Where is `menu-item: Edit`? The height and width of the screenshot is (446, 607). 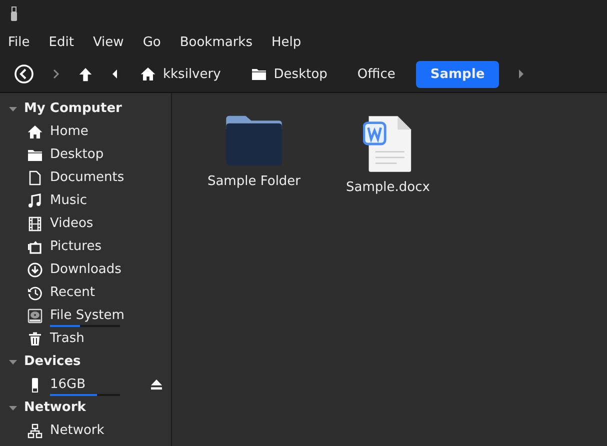
menu-item: Edit is located at coordinates (61, 42).